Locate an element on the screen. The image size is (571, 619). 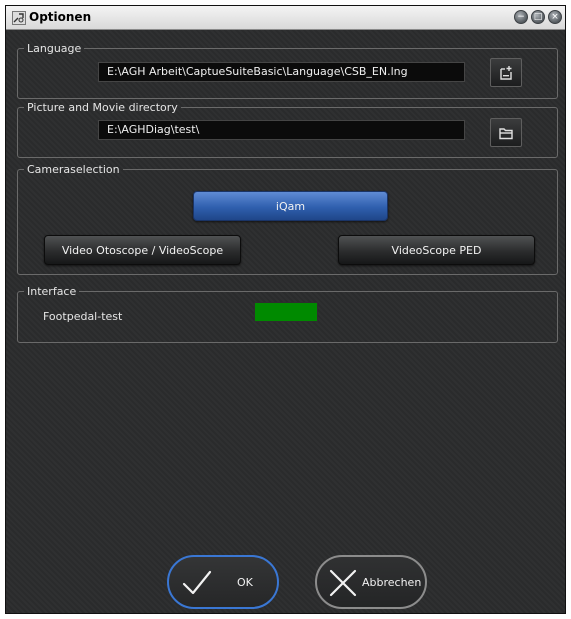
picture-dir-browse-button is located at coordinates (506, 132).